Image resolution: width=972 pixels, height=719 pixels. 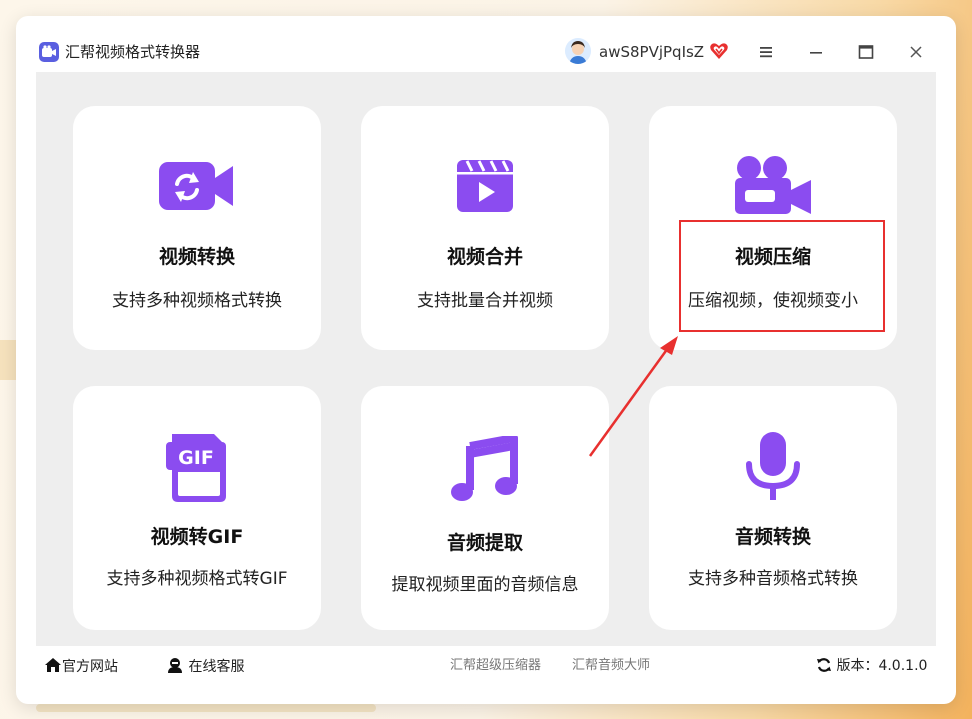 I want to click on card-desc: 提取视频里面的音频信息, so click(x=485, y=585).